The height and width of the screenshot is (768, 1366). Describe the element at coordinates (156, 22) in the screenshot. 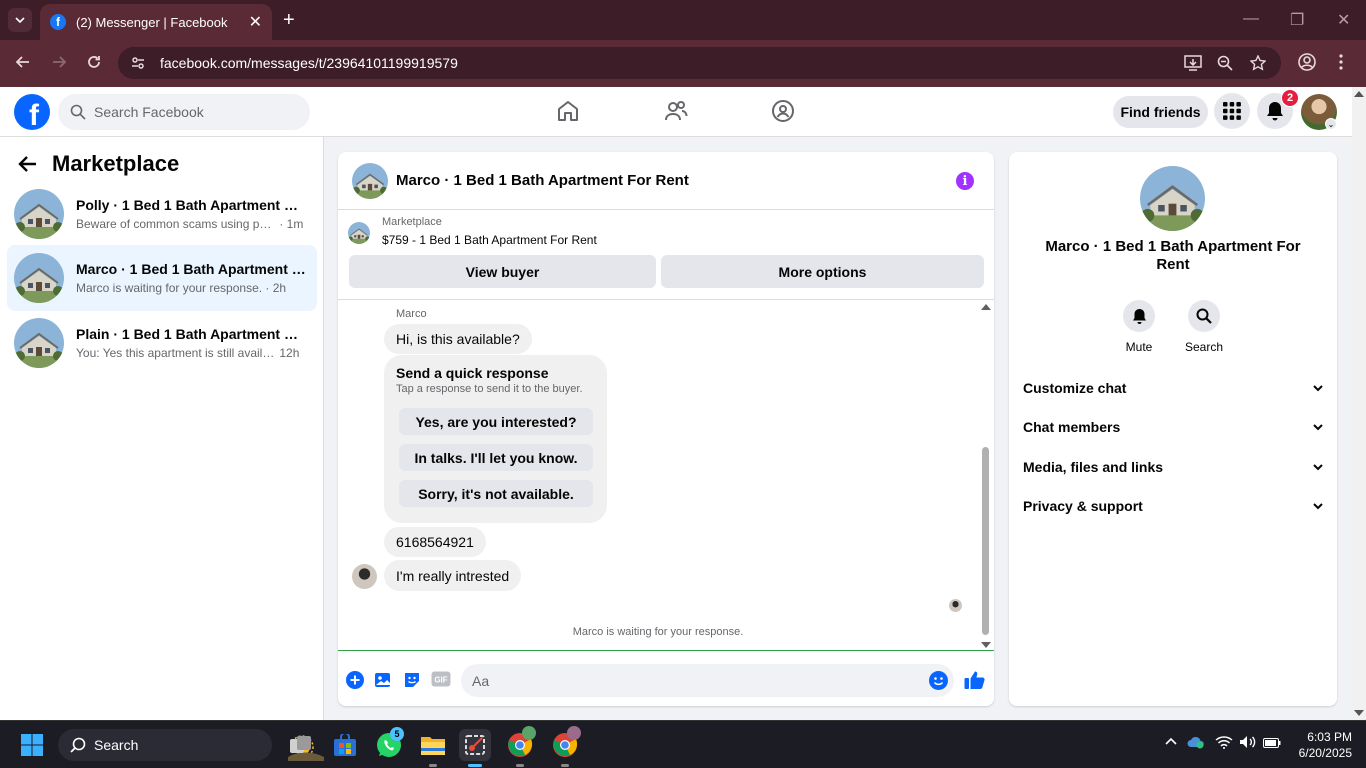

I see `browser-tab: f (2) Messenger | Facebook ✕` at that location.